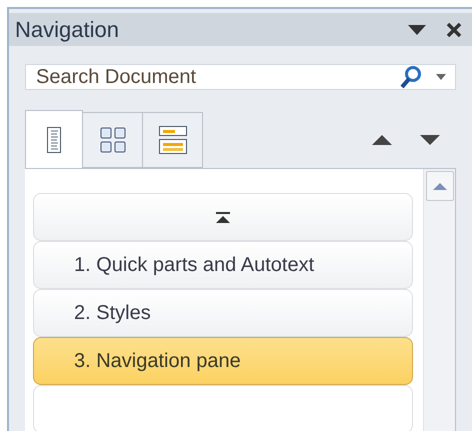  I want to click on heading-item: 3. Navigation pane, so click(223, 361).